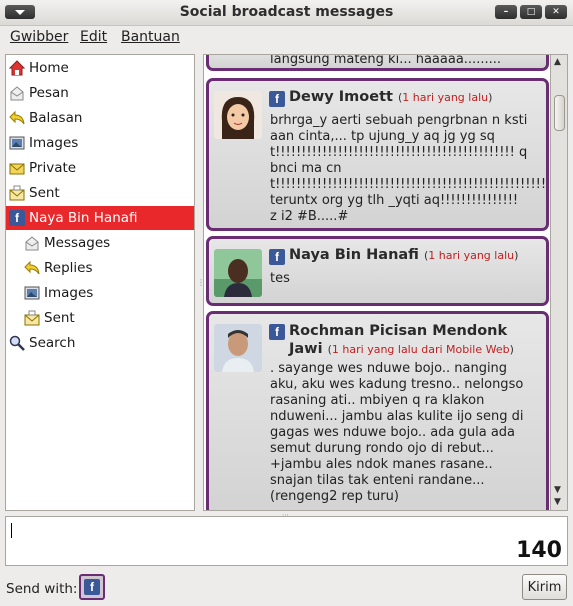 The height and width of the screenshot is (606, 573). What do you see at coordinates (39, 37) in the screenshot?
I see `menu-gwibber: Gwibber` at bounding box center [39, 37].